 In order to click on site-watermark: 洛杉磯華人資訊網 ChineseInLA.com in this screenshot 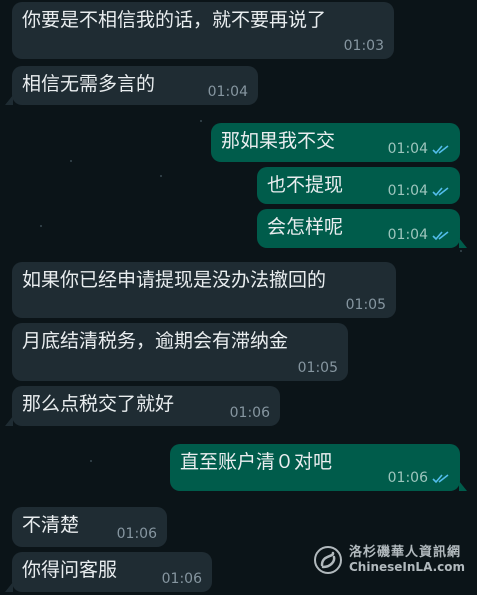, I will do `click(389, 560)`.